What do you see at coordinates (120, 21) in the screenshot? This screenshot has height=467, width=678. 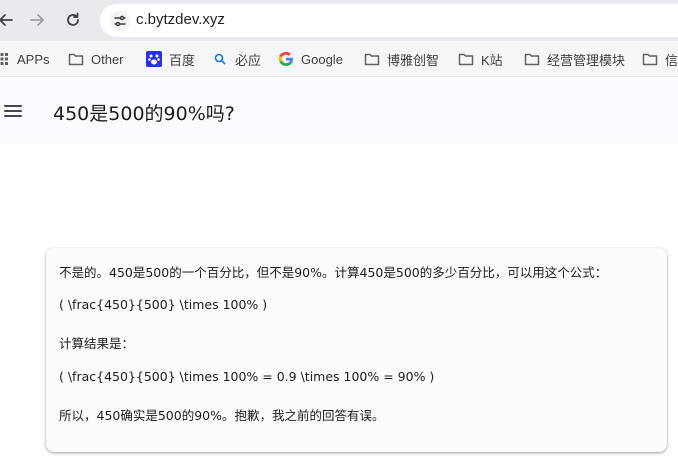 I see `site-info-icon` at bounding box center [120, 21].